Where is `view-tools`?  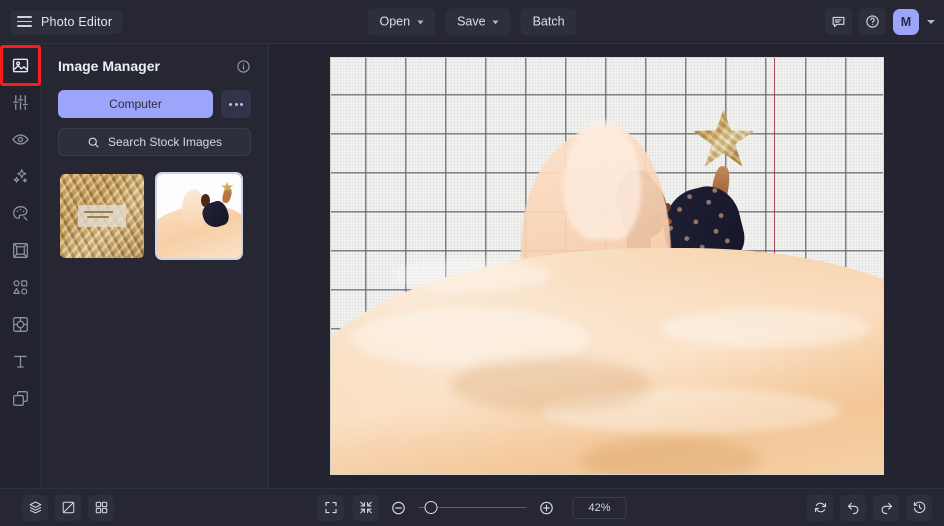 view-tools is located at coordinates (68, 507).